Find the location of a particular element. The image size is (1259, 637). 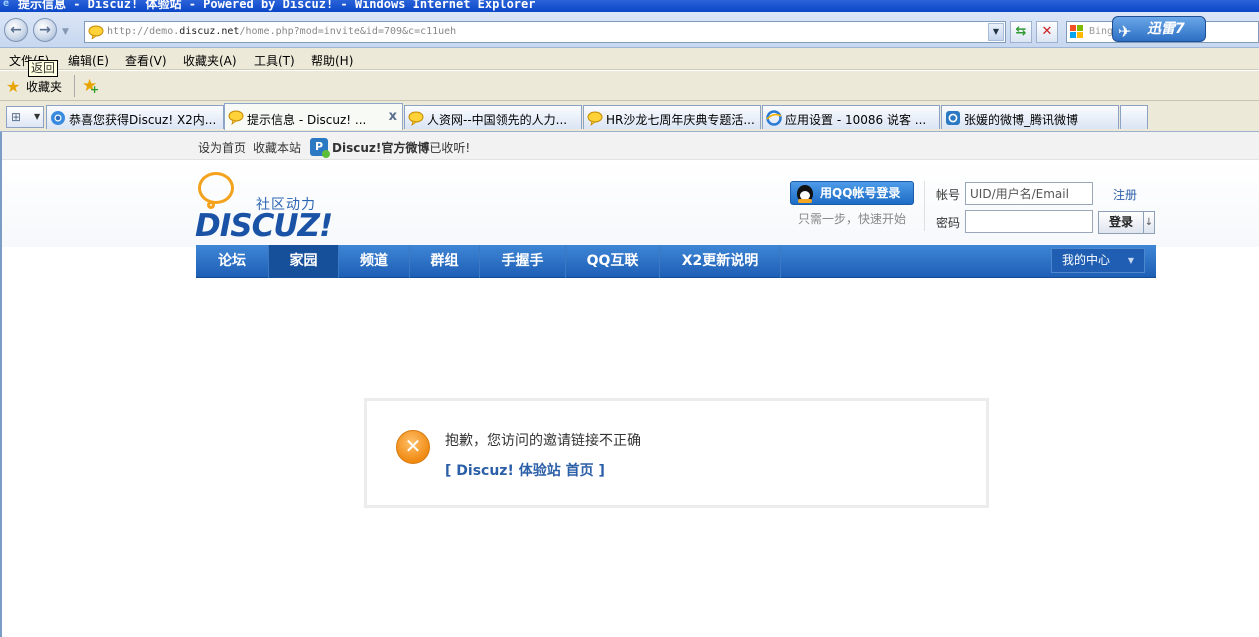

menu-tools: 工具(T) is located at coordinates (274, 60).